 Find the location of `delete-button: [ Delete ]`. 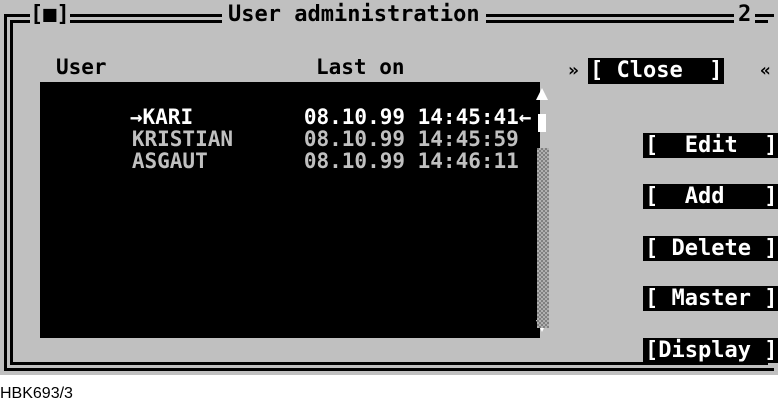

delete-button: [ Delete ] is located at coordinates (683, 235).